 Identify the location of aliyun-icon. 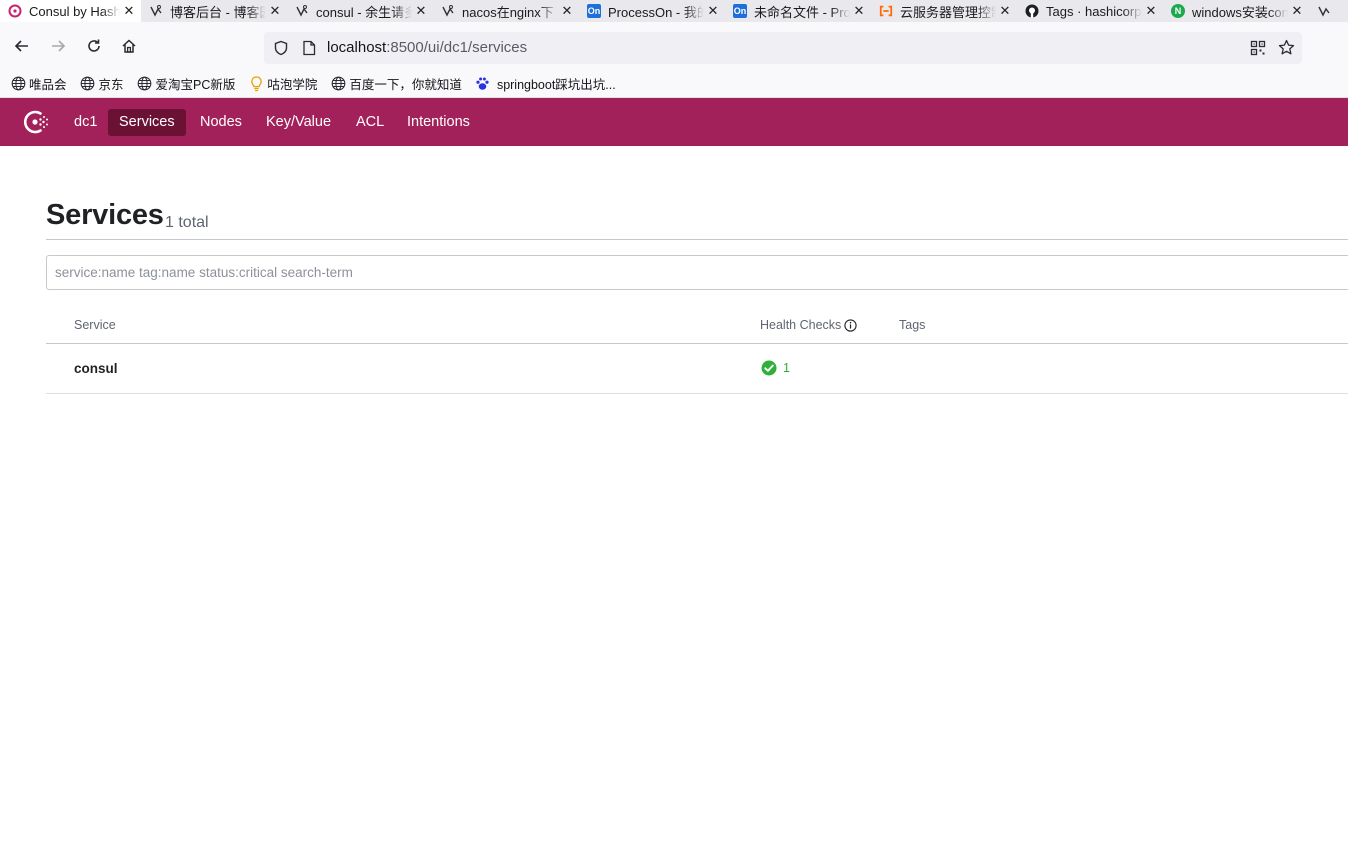
(886, 11).